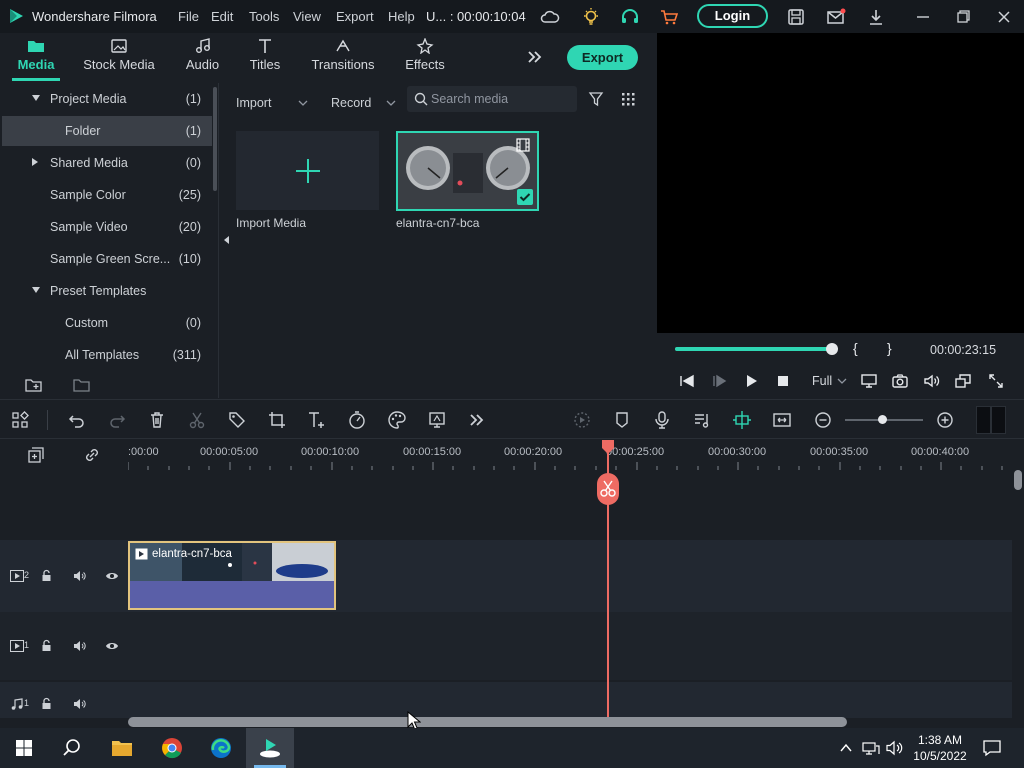 This screenshot has height=768, width=1024. I want to click on undo-icon, so click(77, 420).